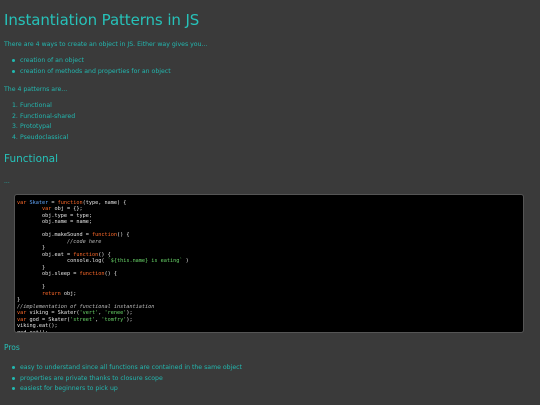 Image resolution: width=540 pixels, height=405 pixels. I want to click on code-token: obj.name = name;, so click(54, 222).